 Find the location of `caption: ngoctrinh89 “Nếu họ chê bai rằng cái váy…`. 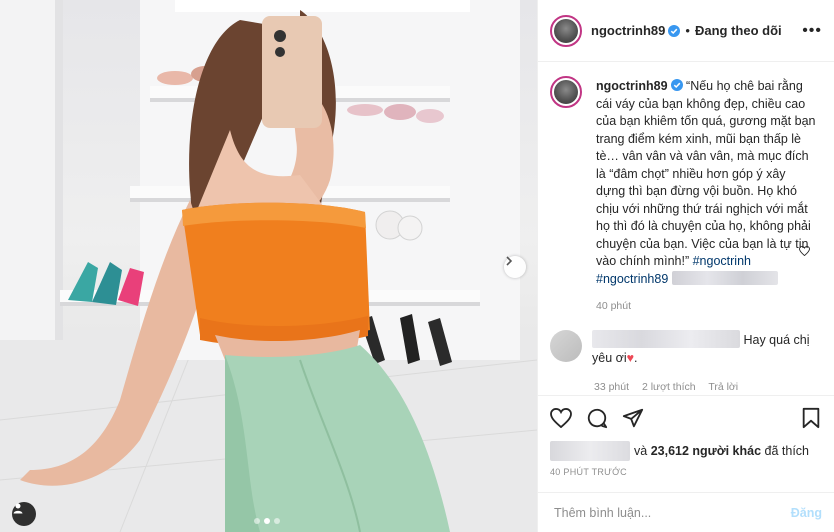

caption: ngoctrinh89 “Nếu họ chê bai rằng cái váy… is located at coordinates (684, 182).